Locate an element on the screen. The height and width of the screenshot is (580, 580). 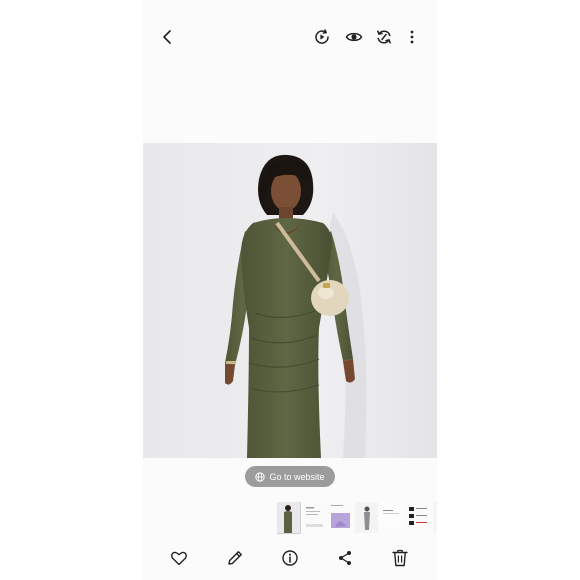
rotate-icon is located at coordinates (384, 37).